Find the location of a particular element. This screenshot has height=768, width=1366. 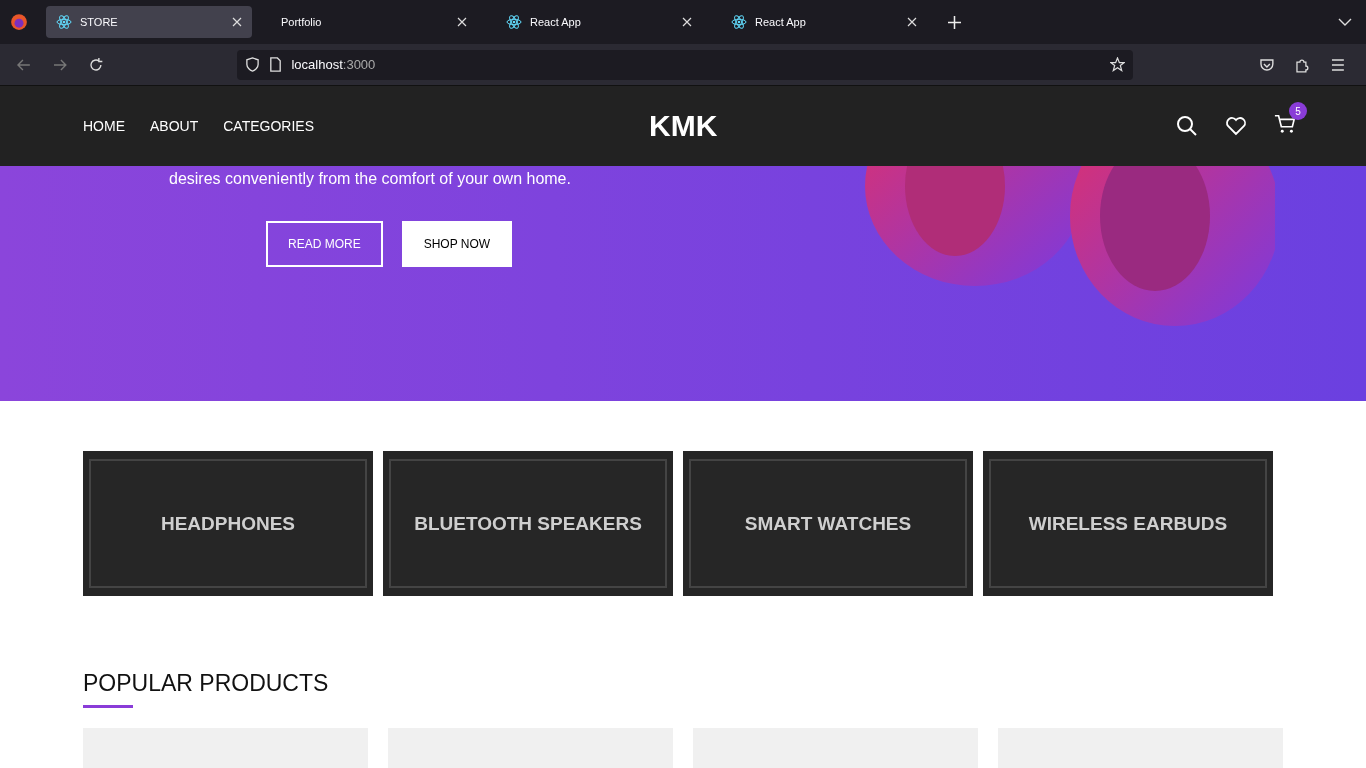

category-card: HEADPHONES is located at coordinates (228, 523).